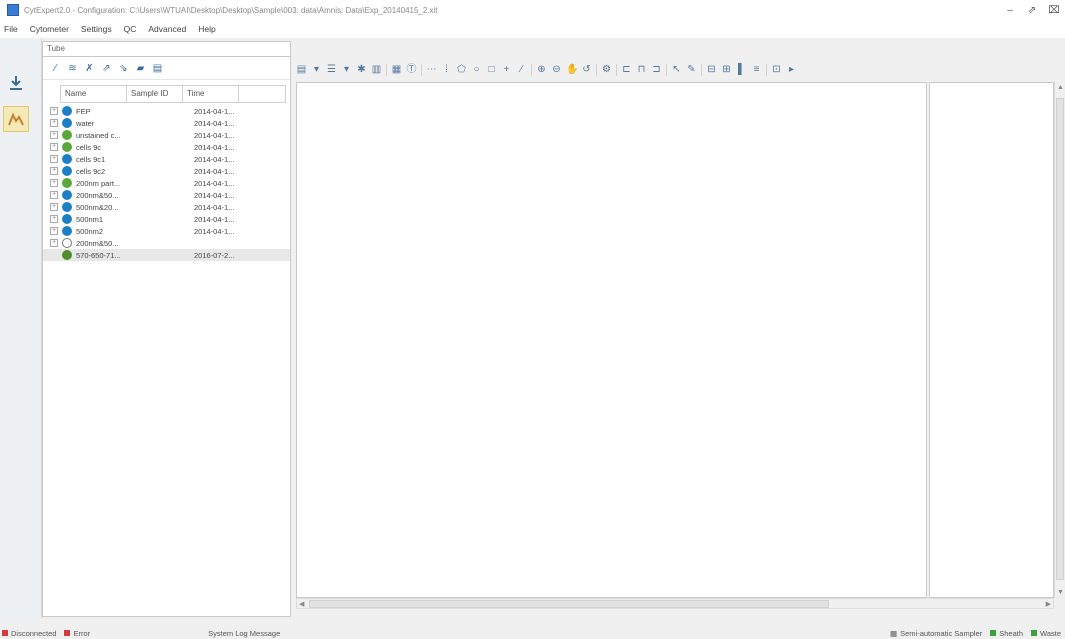  I want to click on menu-cytometer: Cytometer, so click(49, 29).